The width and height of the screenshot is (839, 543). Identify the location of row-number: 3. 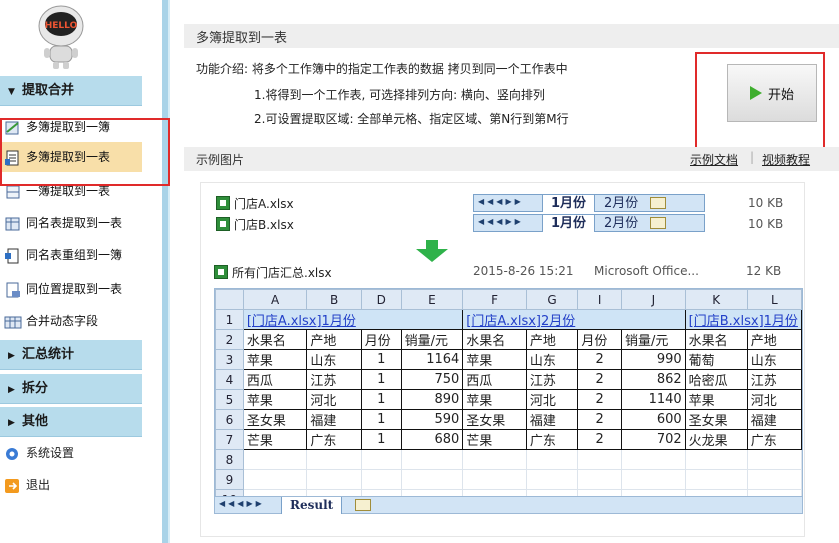
(229, 359).